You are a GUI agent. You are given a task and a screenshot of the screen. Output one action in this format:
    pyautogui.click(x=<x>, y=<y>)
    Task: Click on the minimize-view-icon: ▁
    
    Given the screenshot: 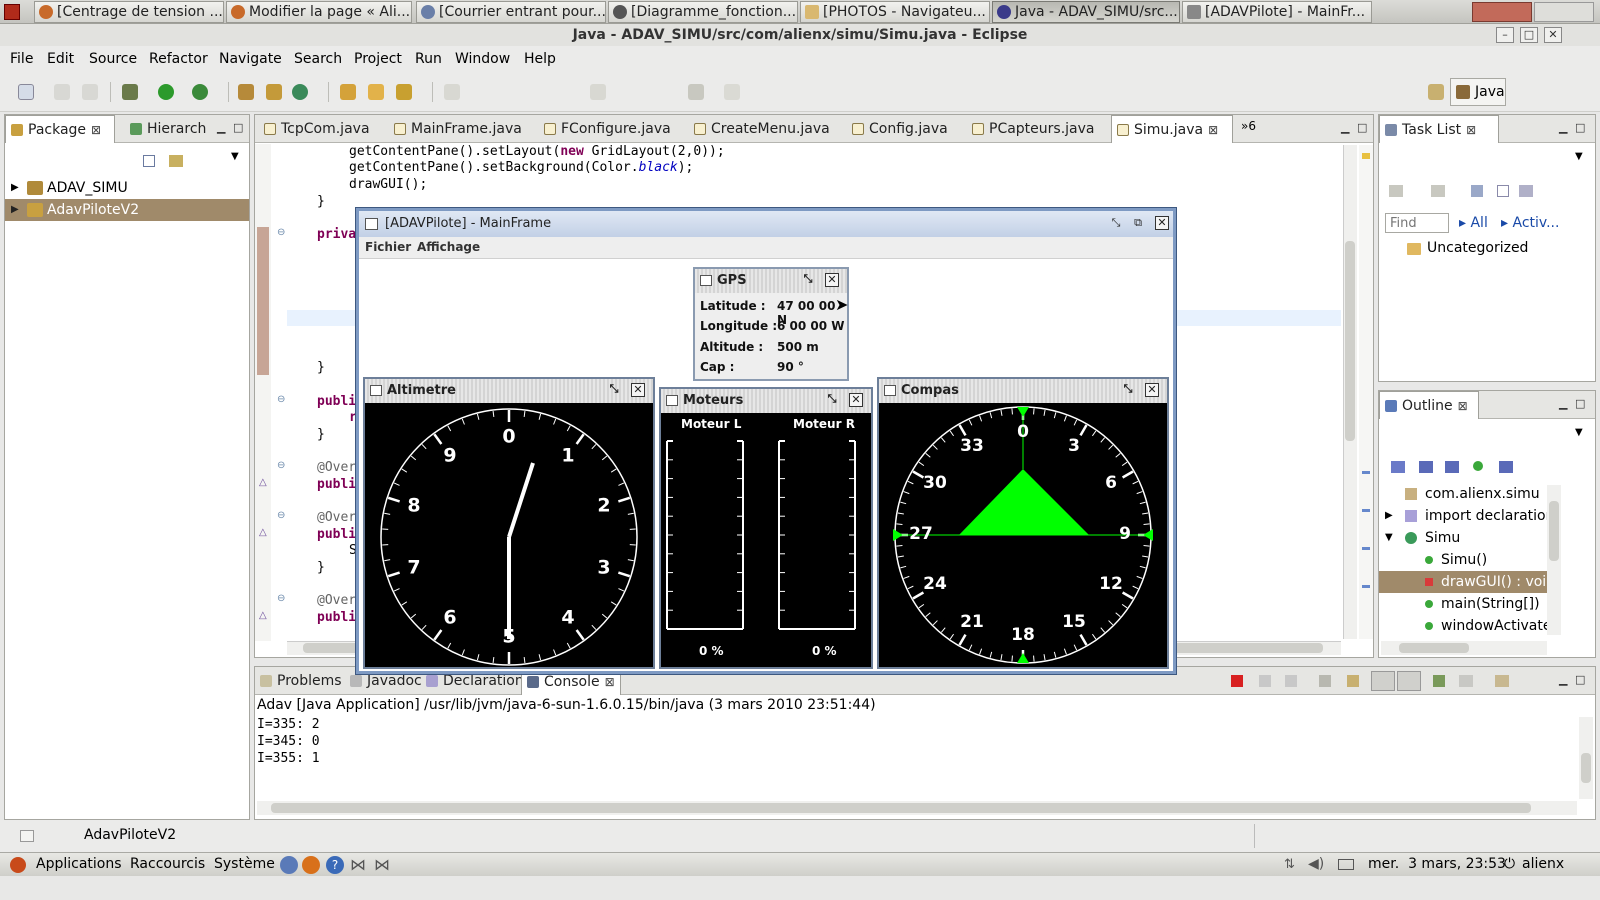 What is the action you would take?
    pyautogui.click(x=1563, y=679)
    